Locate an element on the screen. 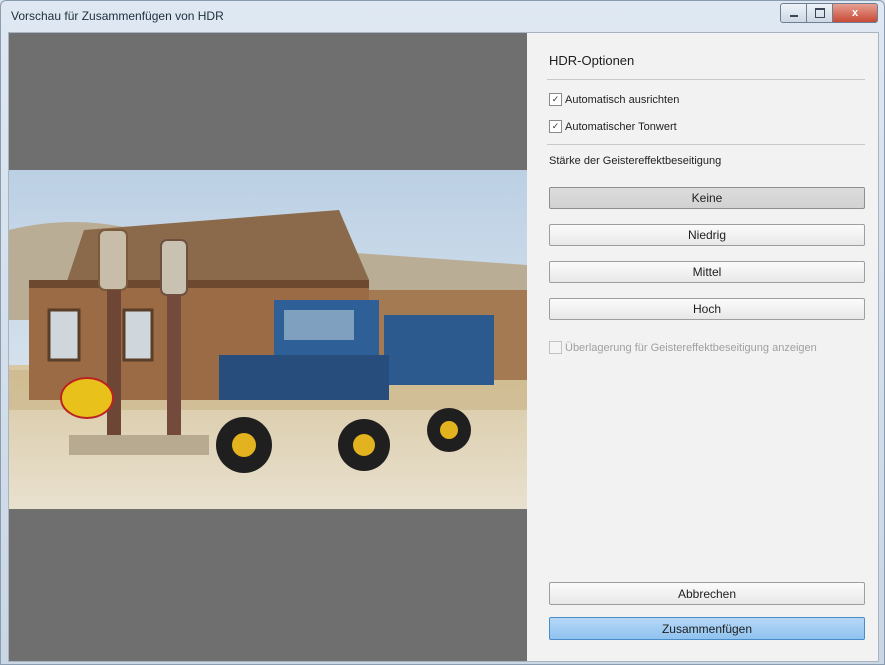  cancel-button: Abbrechen is located at coordinates (707, 593).